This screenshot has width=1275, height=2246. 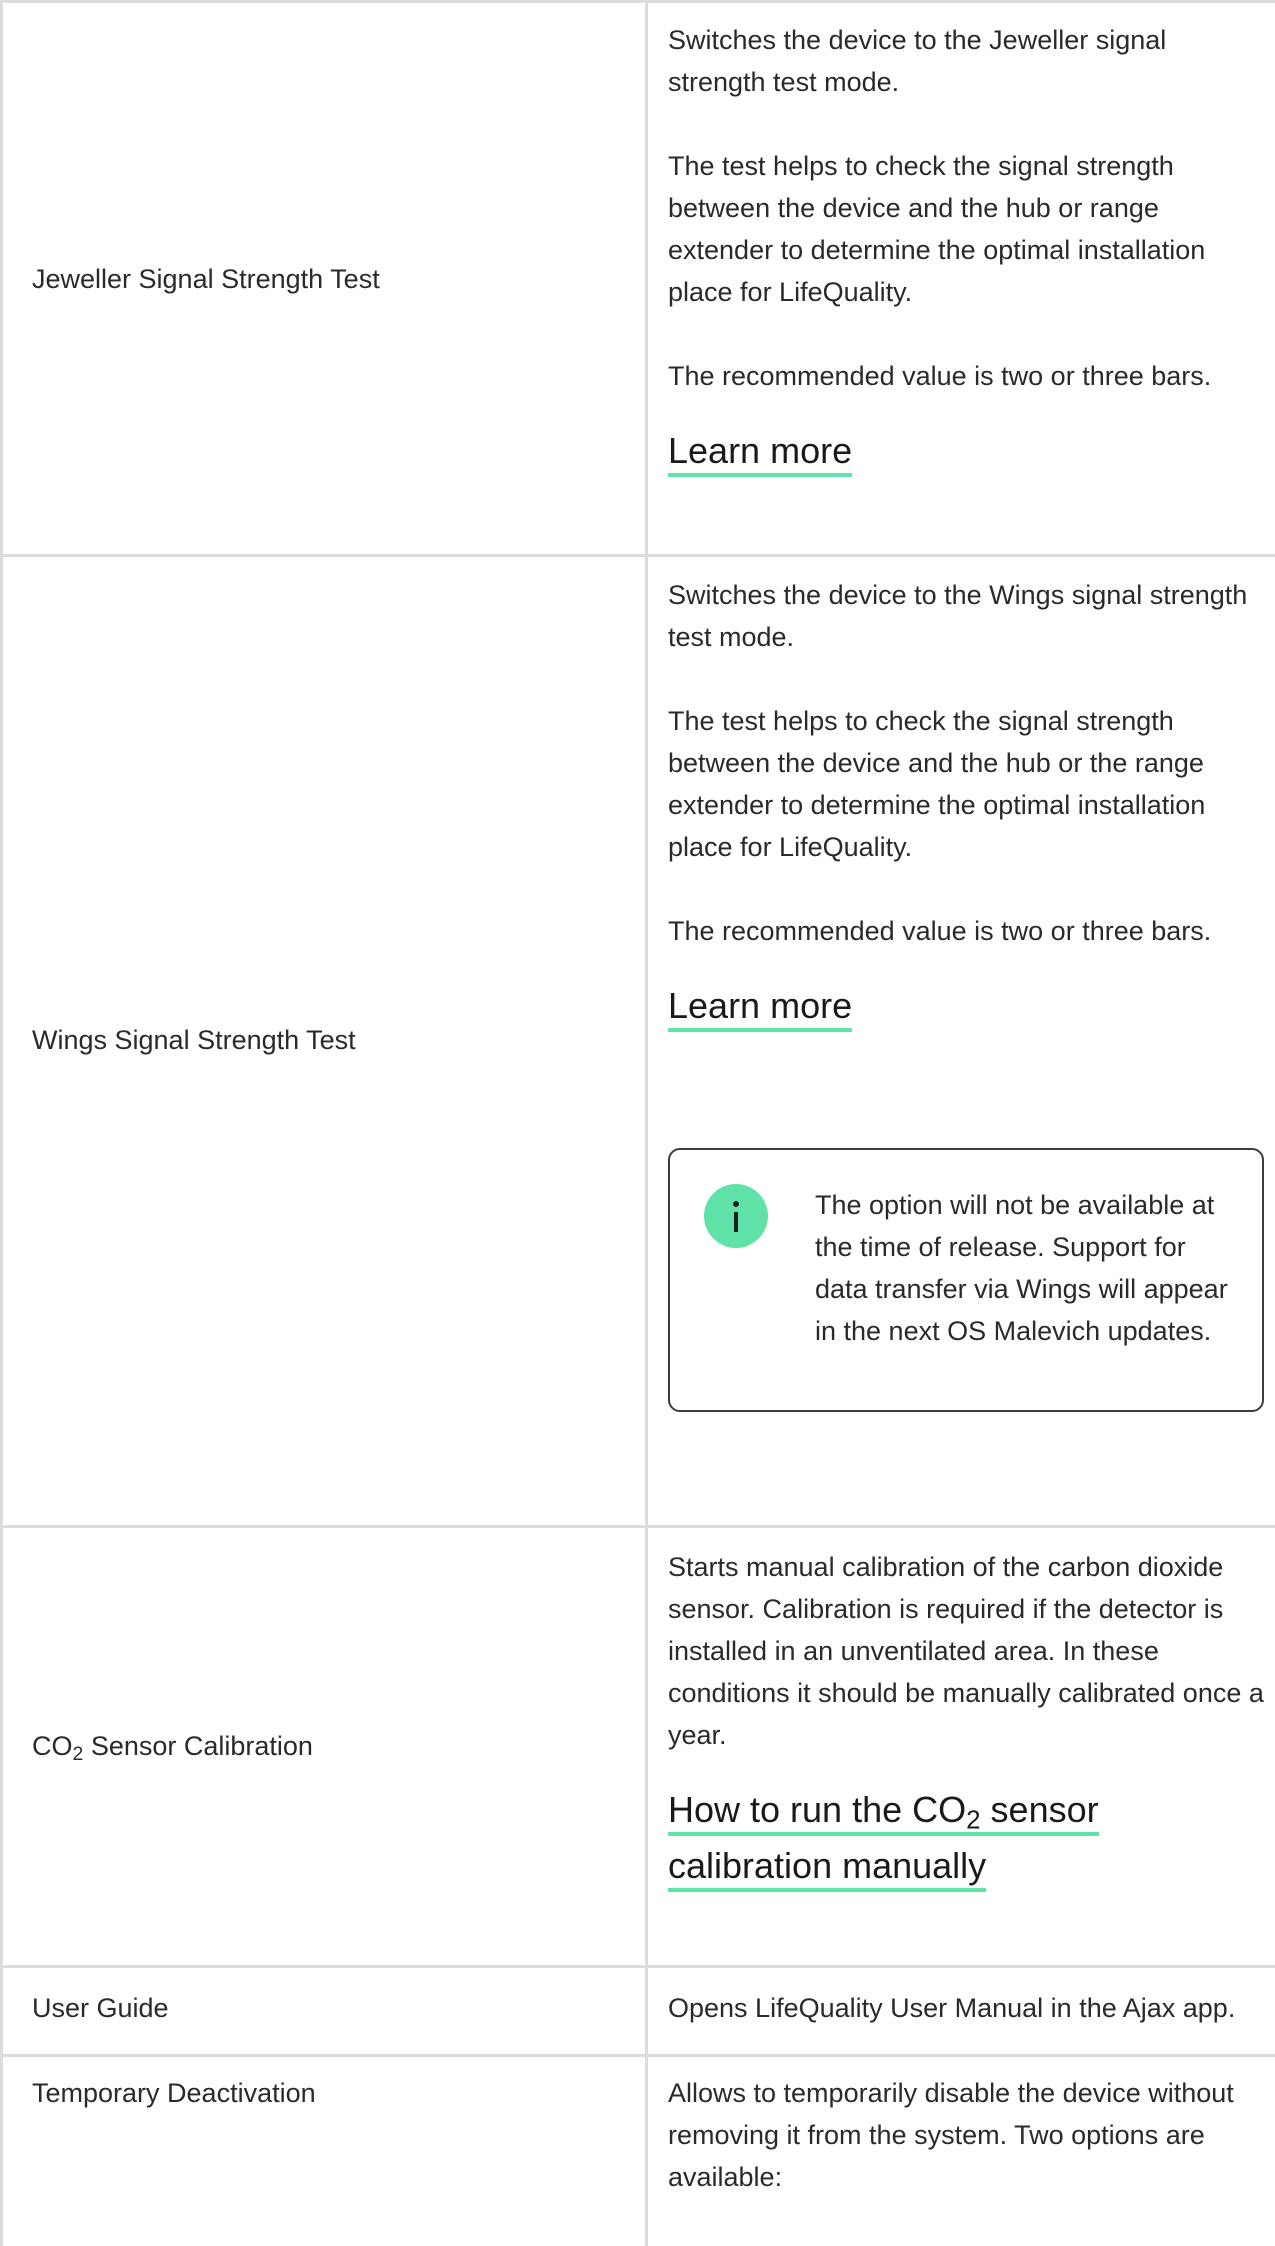 I want to click on row-label-co2-calibration: CO2 Sensor Calibration, so click(x=172, y=1746).